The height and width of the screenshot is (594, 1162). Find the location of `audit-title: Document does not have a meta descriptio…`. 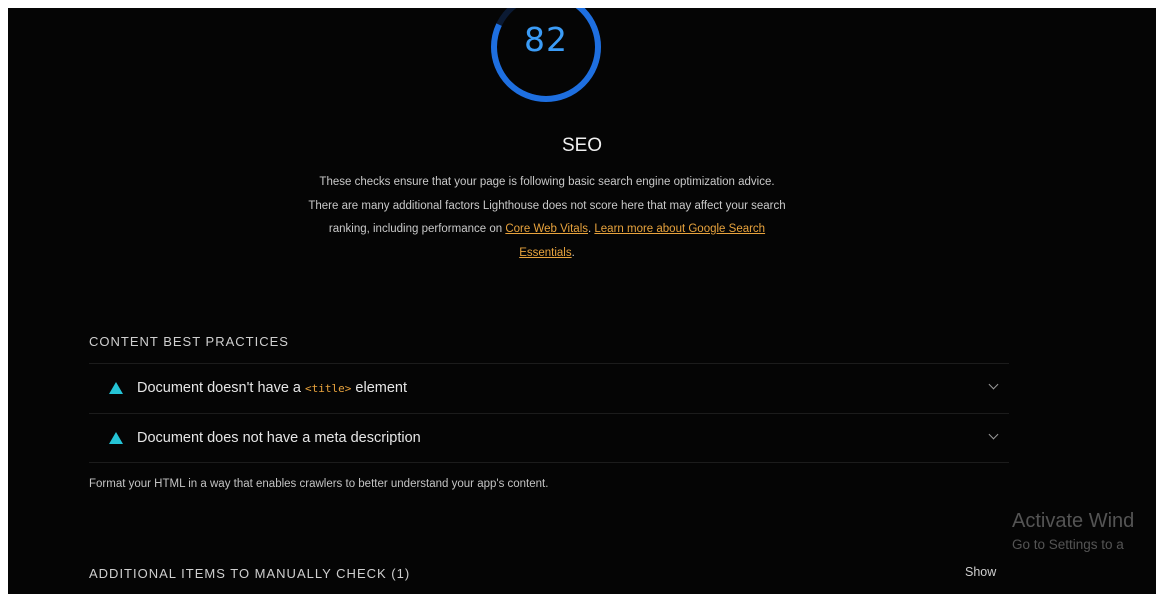

audit-title: Document does not have a meta descriptio… is located at coordinates (279, 438).